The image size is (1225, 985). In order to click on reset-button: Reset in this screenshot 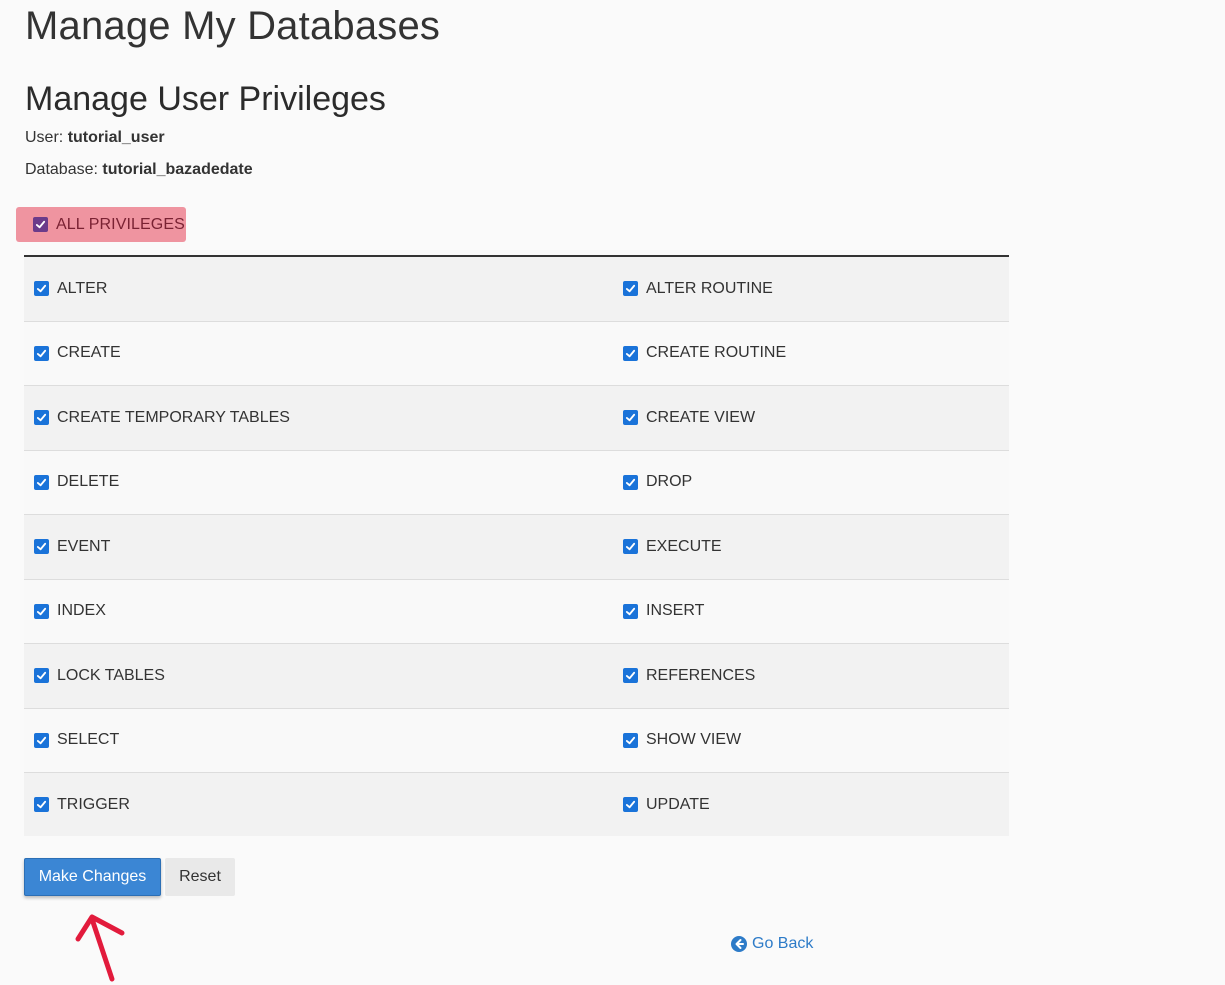, I will do `click(200, 877)`.